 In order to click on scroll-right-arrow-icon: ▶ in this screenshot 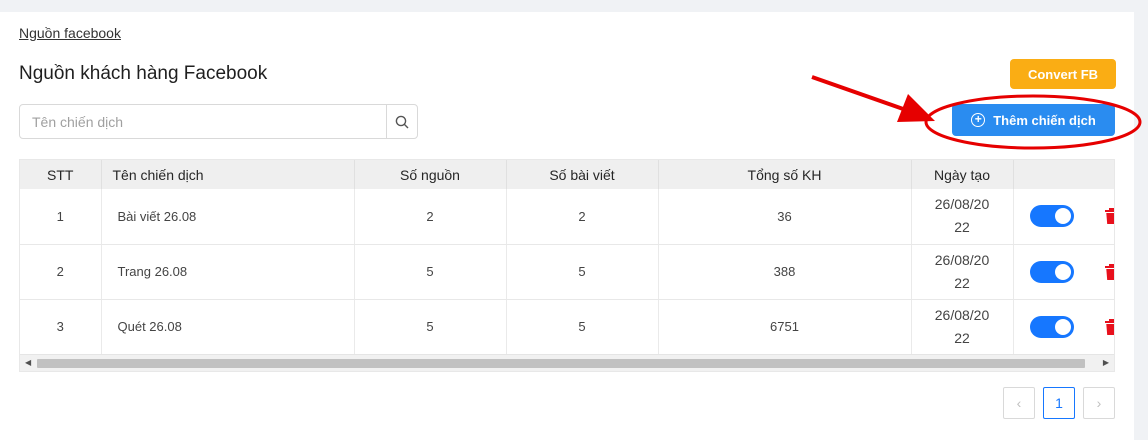, I will do `click(1106, 362)`.